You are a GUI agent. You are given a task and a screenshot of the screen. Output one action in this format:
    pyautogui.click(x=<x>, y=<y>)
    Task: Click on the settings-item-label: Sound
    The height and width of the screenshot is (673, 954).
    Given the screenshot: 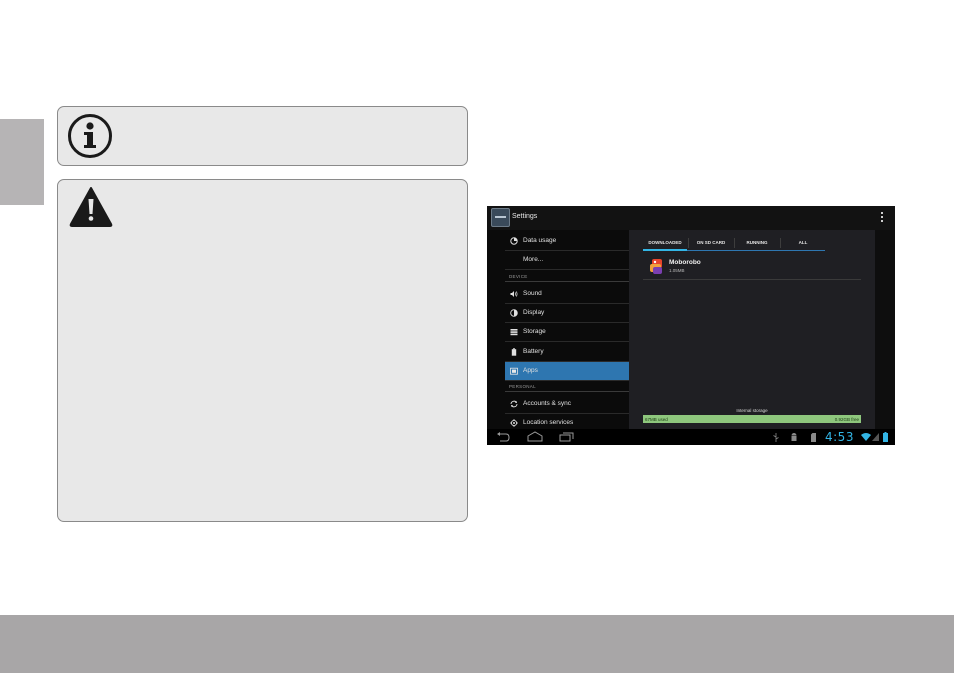 What is the action you would take?
    pyautogui.click(x=532, y=293)
    